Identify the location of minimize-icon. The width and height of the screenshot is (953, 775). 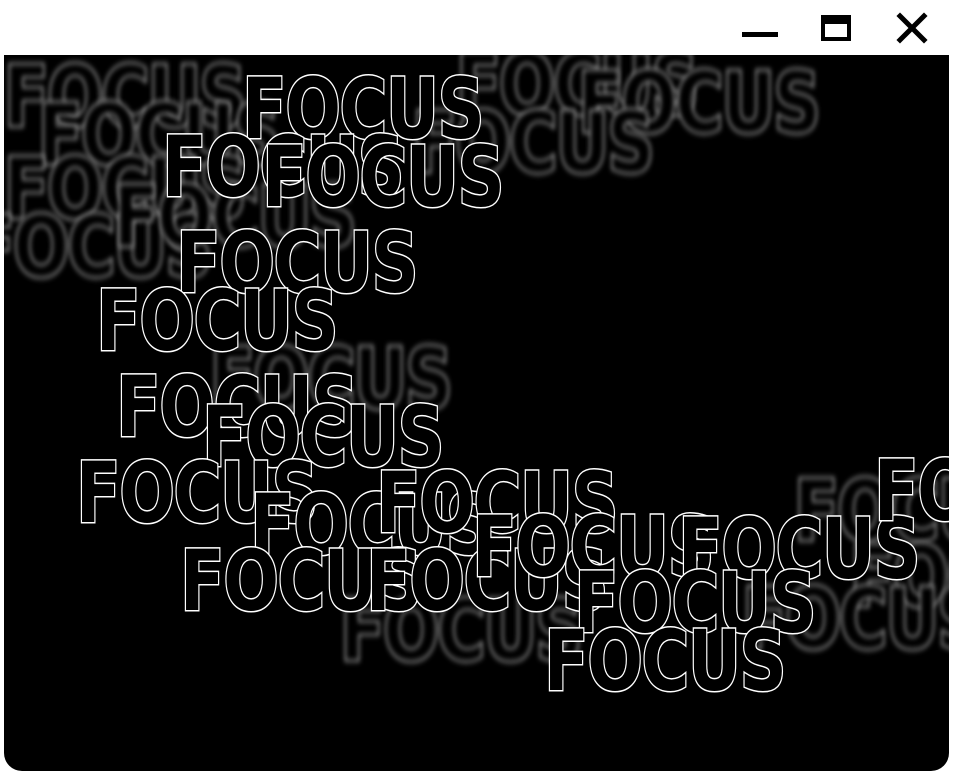
(760, 34).